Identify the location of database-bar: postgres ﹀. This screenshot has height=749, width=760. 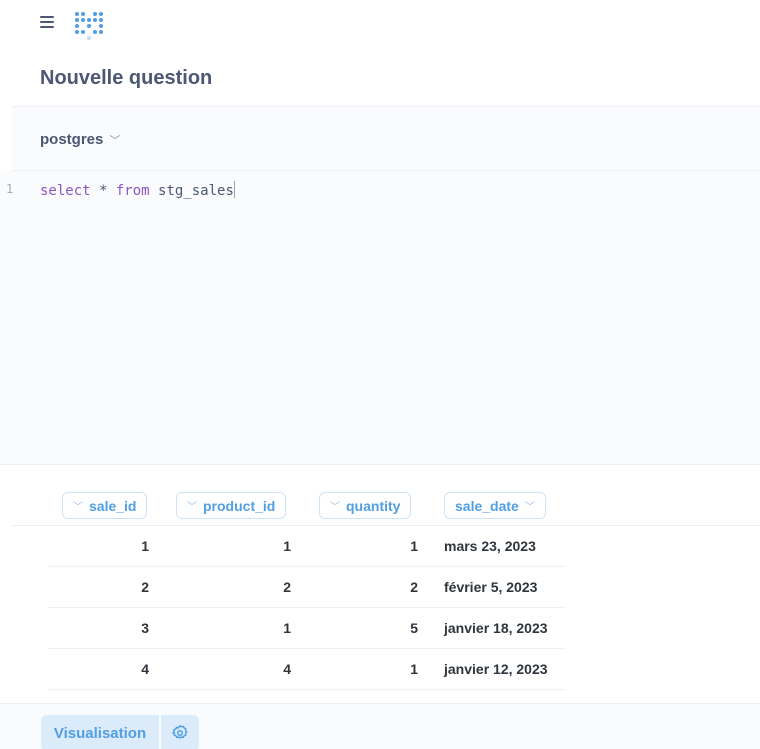
(386, 138).